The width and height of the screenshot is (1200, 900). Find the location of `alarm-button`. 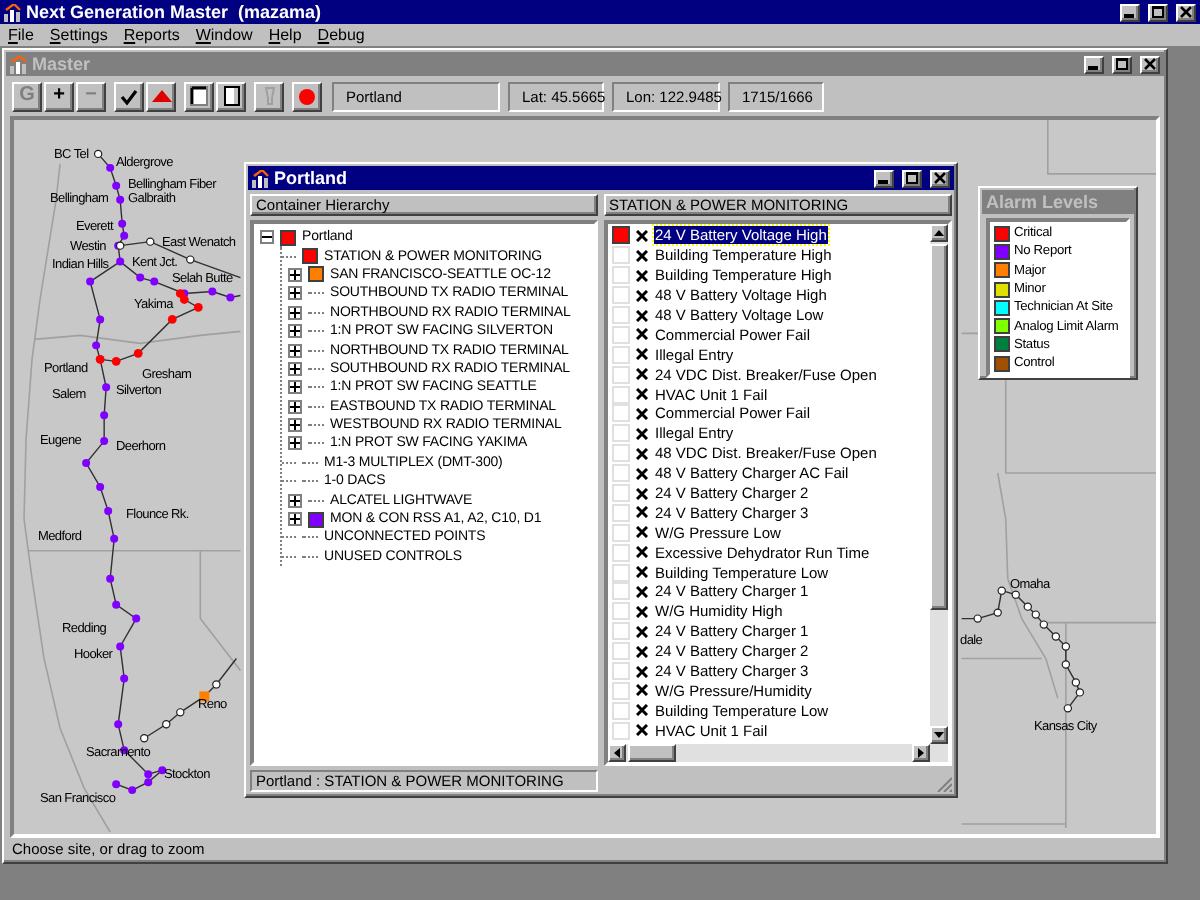

alarm-button is located at coordinates (161, 96).